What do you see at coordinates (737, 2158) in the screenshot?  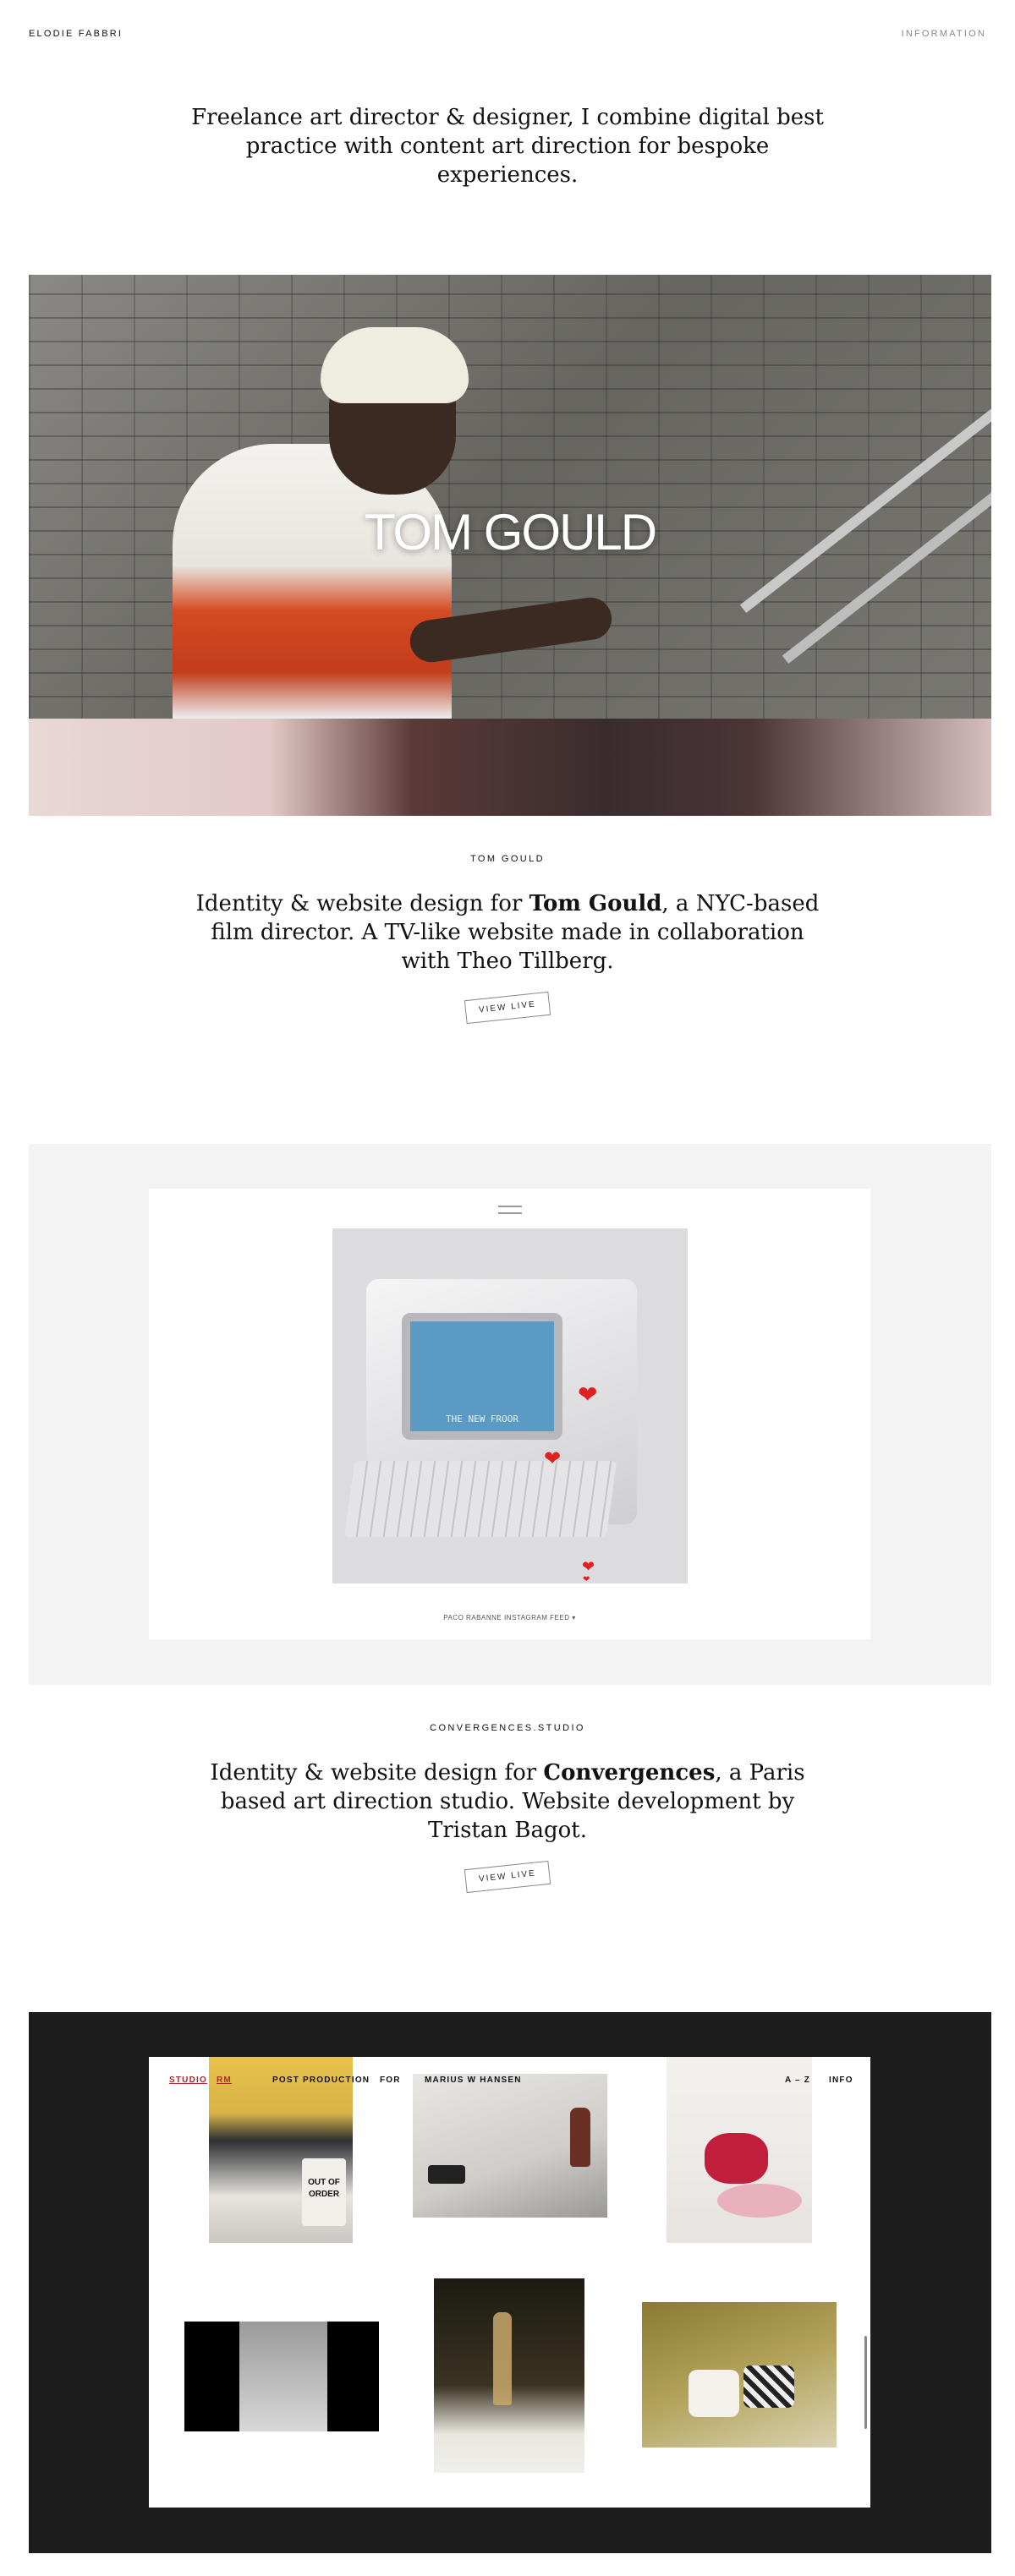 I see `rose` at bounding box center [737, 2158].